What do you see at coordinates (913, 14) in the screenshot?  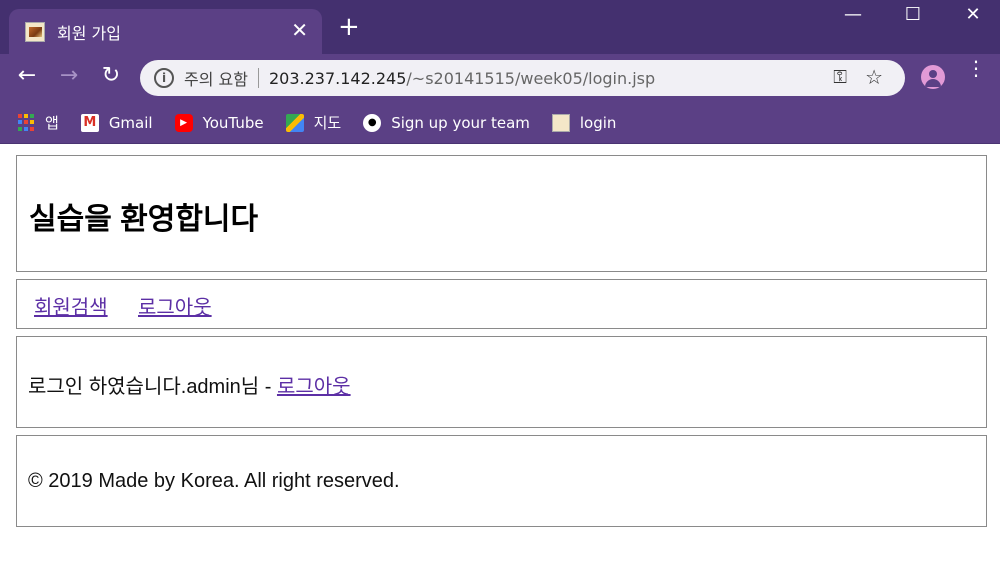 I see `maximize-button: ☐` at bounding box center [913, 14].